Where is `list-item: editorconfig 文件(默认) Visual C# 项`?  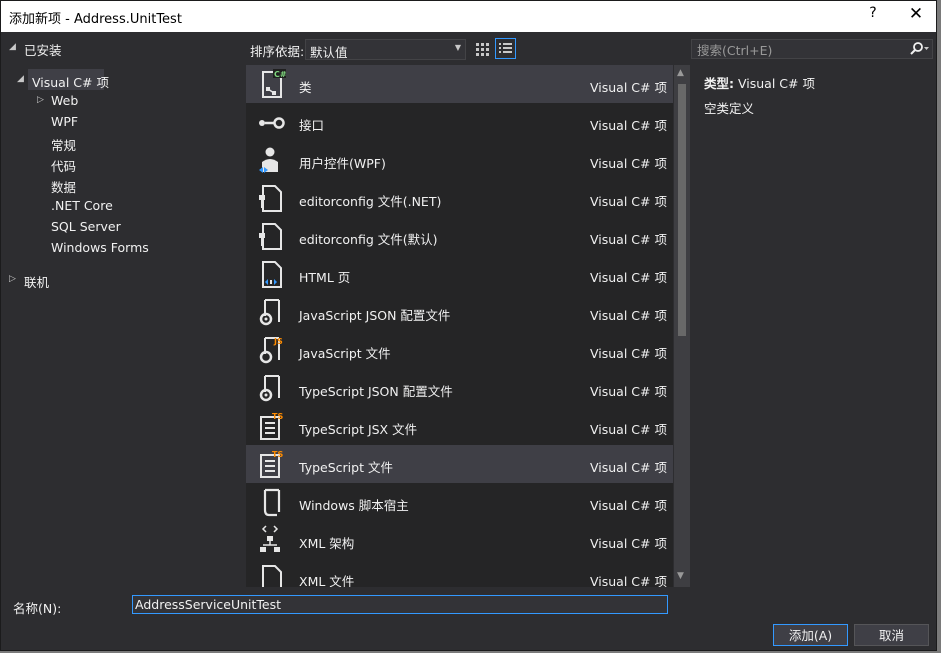
list-item: editorconfig 文件(默认) Visual C# 项 is located at coordinates (459, 236).